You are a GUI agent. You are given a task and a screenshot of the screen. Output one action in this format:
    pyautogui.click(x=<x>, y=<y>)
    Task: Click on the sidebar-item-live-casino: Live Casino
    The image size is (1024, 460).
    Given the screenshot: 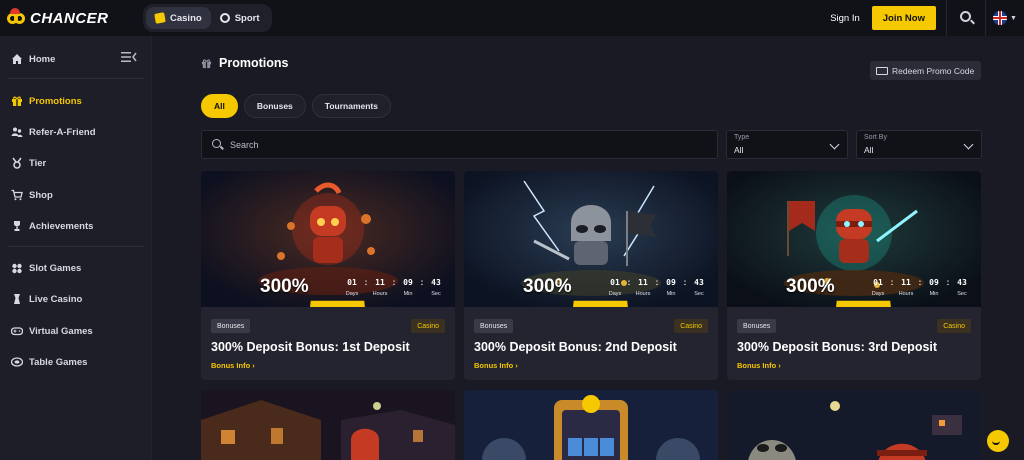 What is the action you would take?
    pyautogui.click(x=76, y=299)
    